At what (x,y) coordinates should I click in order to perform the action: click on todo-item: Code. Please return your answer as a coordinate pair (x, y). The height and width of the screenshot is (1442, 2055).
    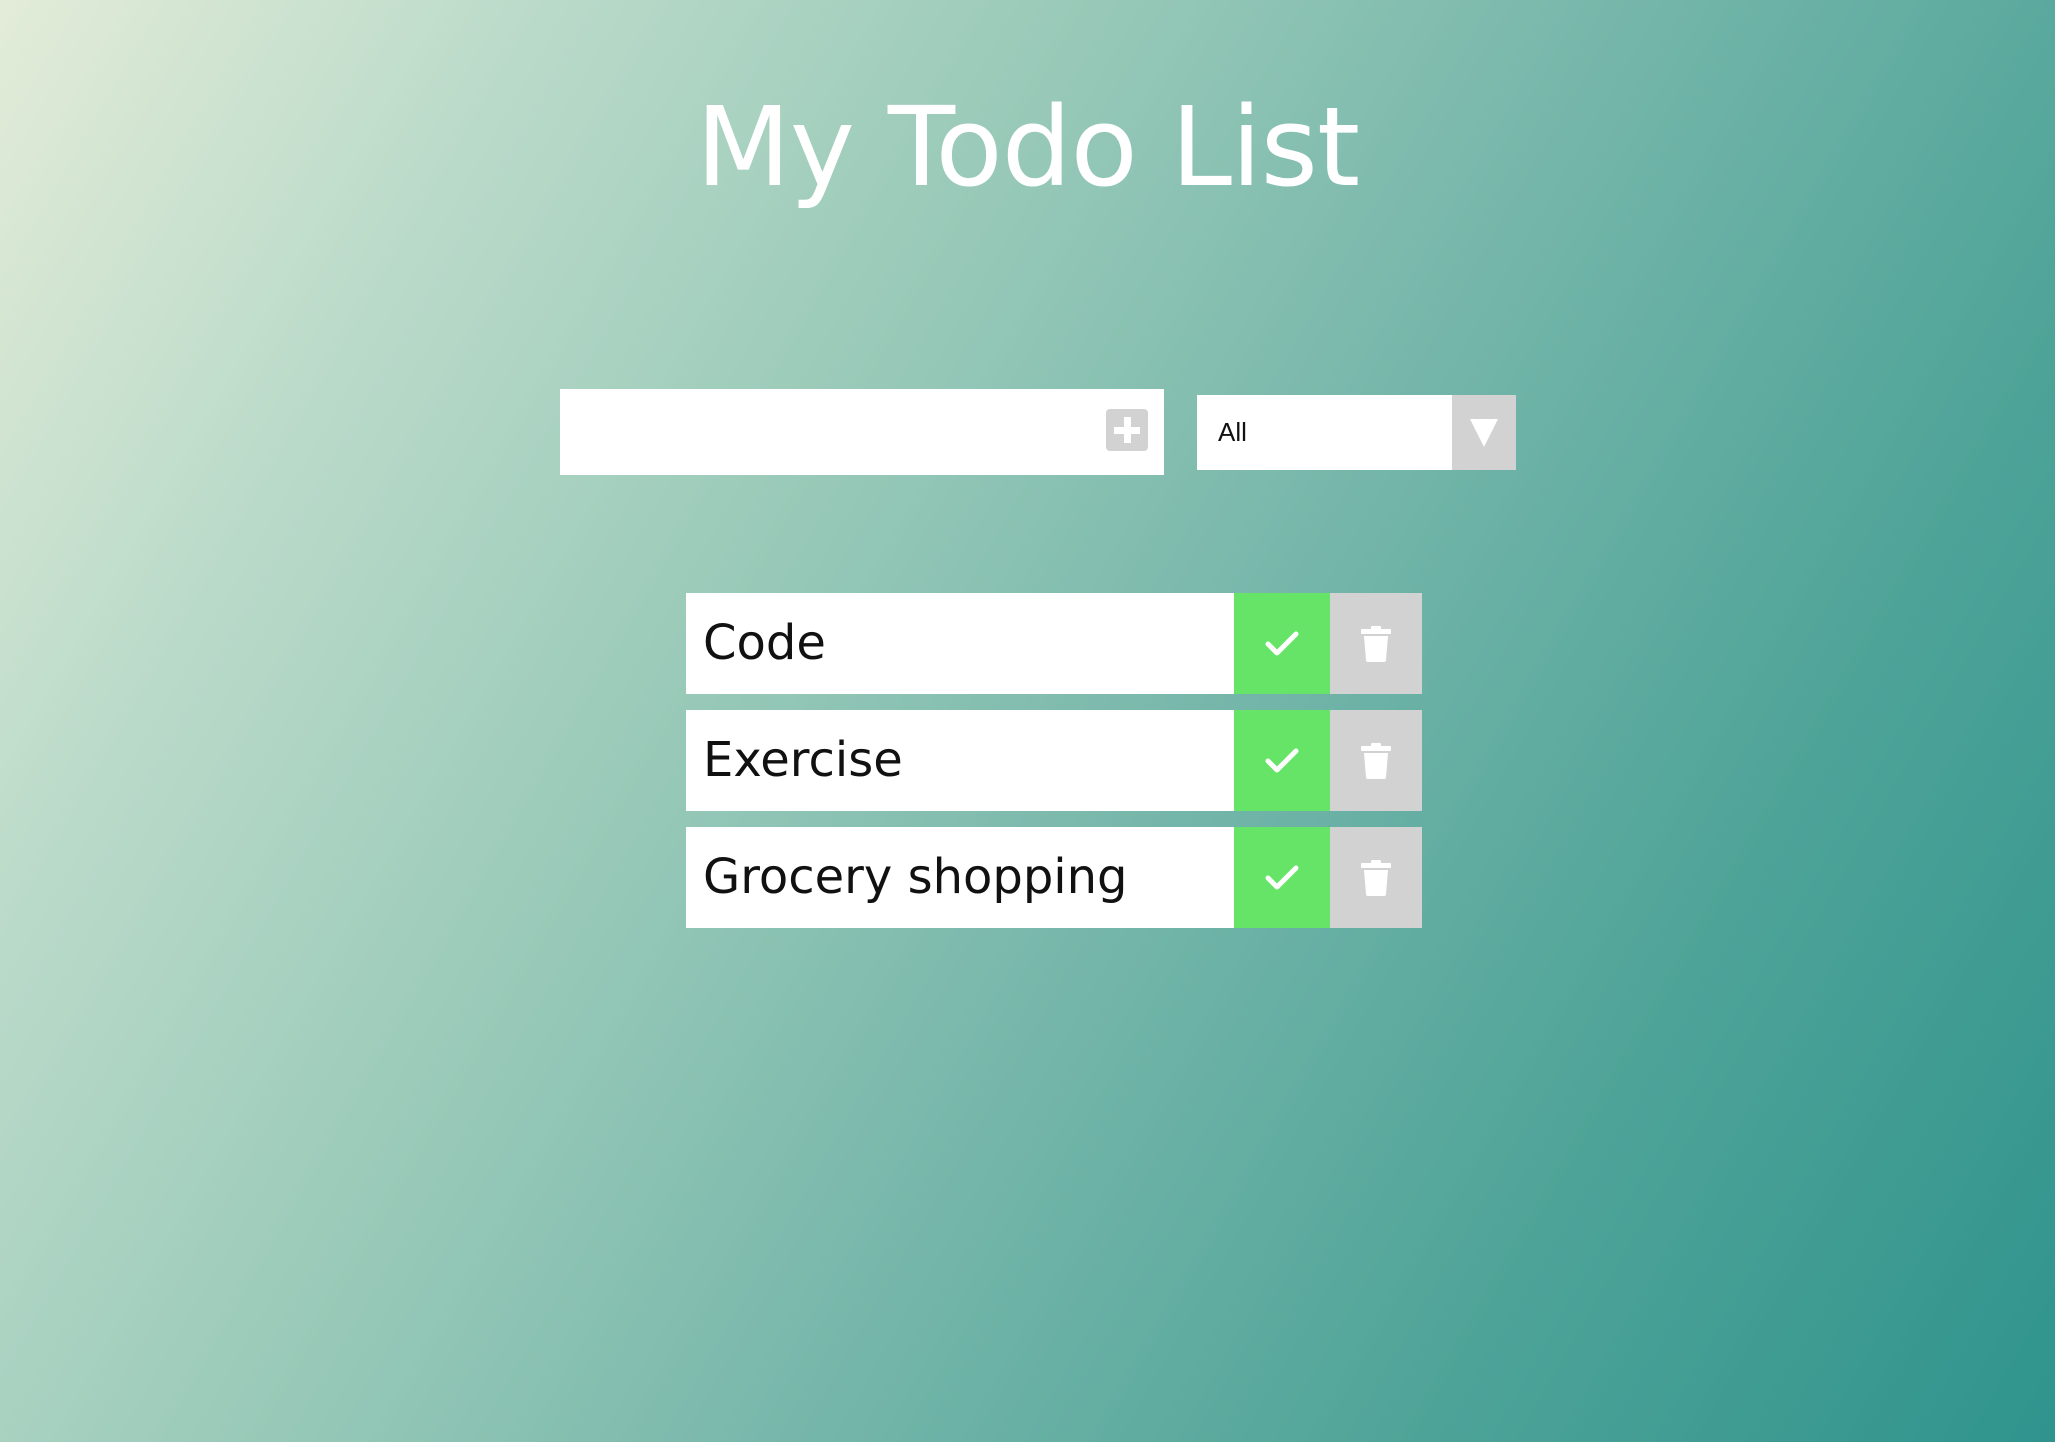
    Looking at the image, I should click on (1054, 643).